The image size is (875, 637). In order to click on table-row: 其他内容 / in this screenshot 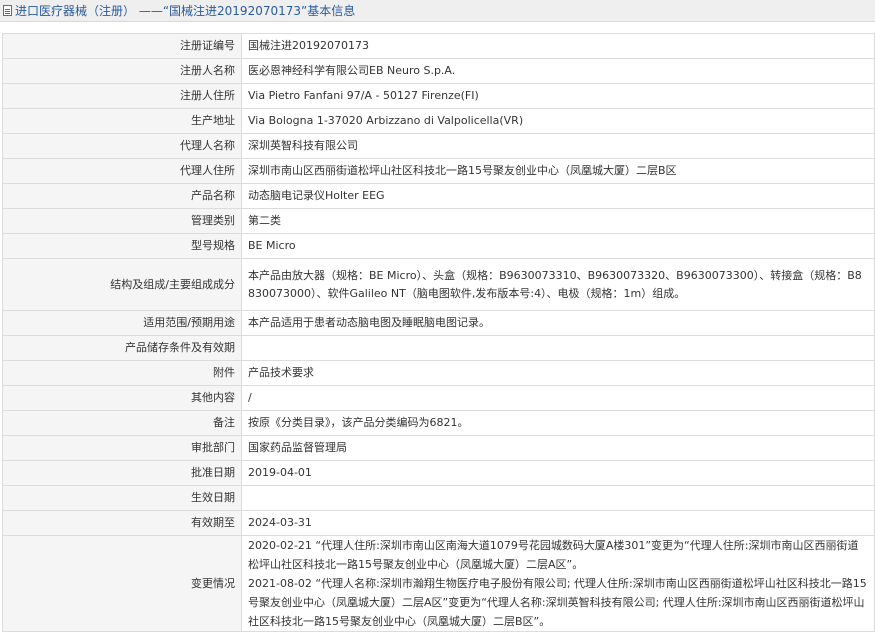, I will do `click(438, 398)`.